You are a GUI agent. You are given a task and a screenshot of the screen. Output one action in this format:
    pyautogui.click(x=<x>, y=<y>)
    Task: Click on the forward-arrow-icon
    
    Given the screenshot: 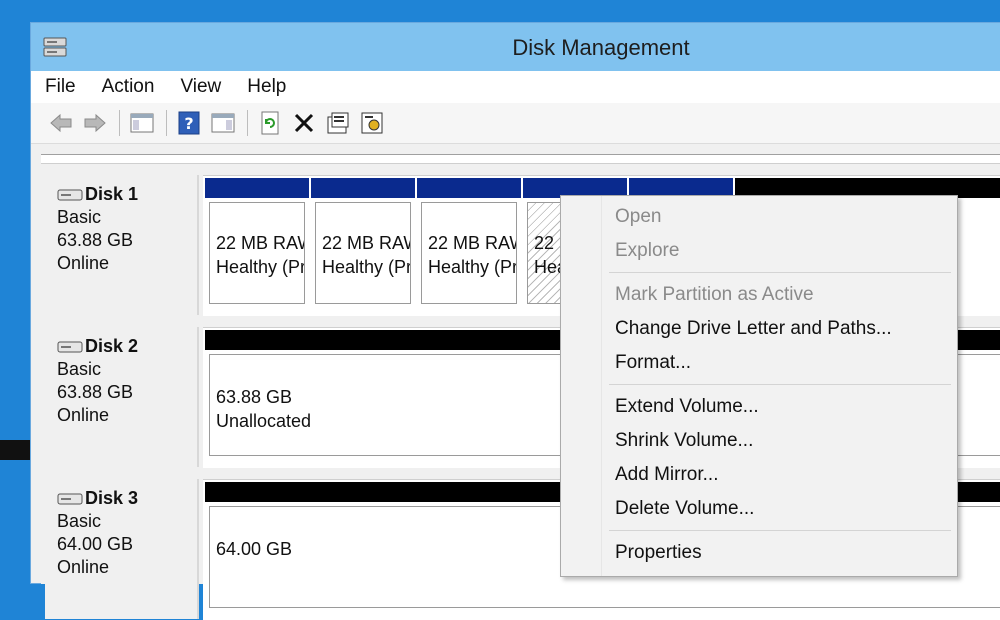 What is the action you would take?
    pyautogui.click(x=95, y=123)
    